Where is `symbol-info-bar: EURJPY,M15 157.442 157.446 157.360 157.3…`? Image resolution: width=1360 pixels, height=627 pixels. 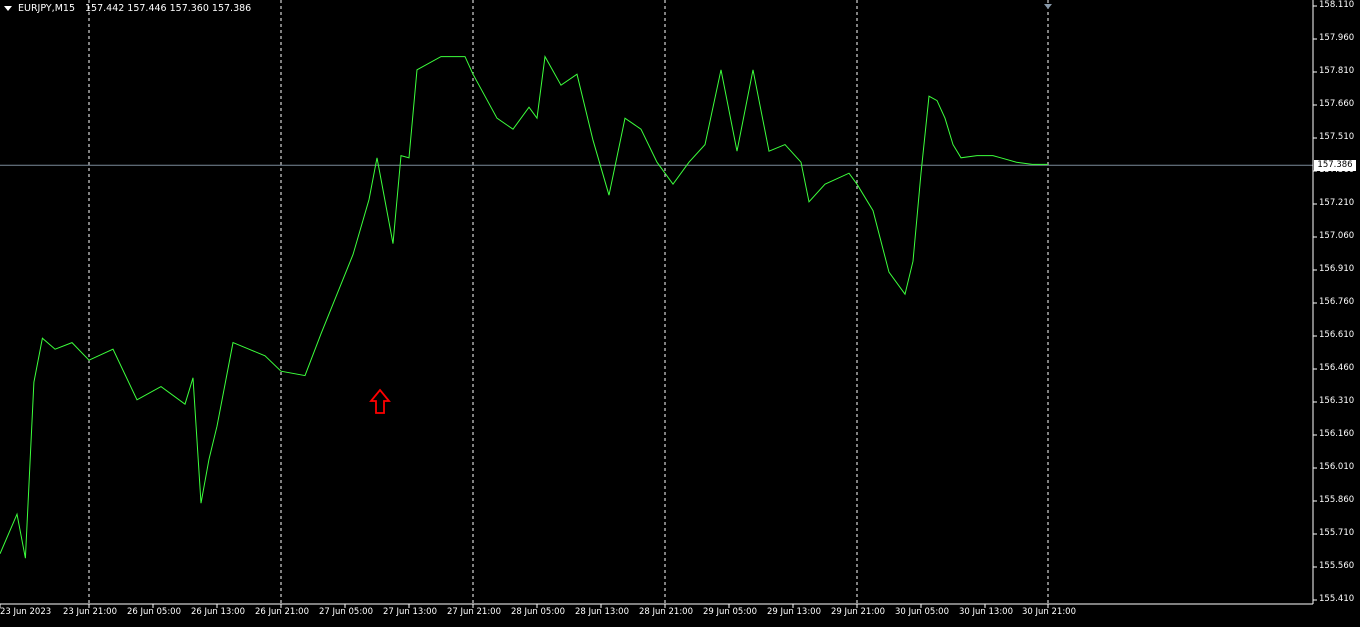 symbol-info-bar: EURJPY,M15 157.442 157.446 157.360 157.3… is located at coordinates (127, 8).